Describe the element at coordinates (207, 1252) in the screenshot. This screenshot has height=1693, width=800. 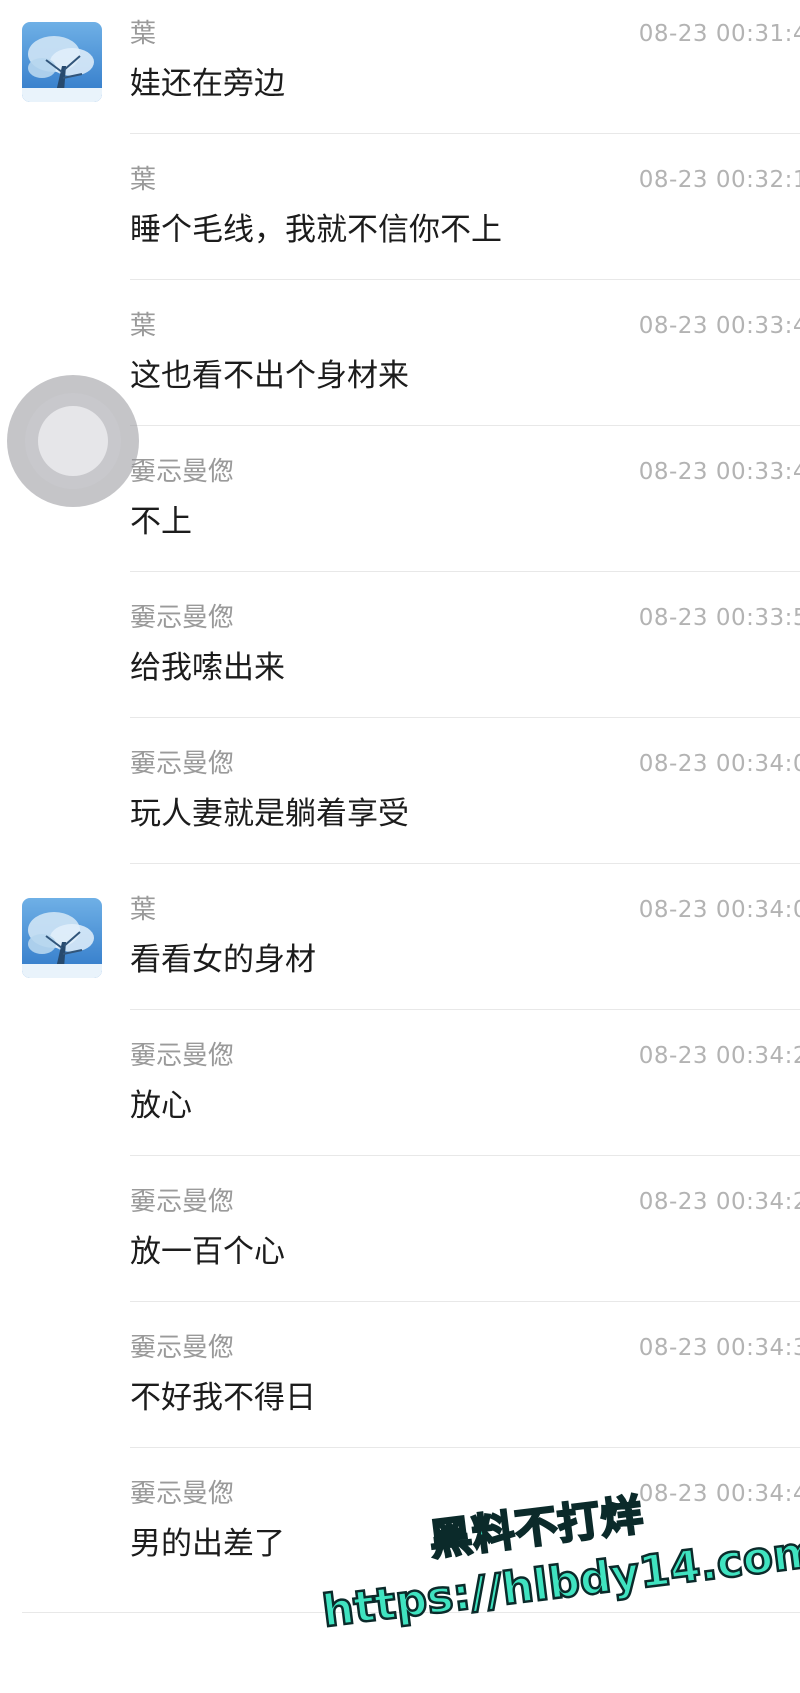
I see `message-text: 放一百个心` at that location.